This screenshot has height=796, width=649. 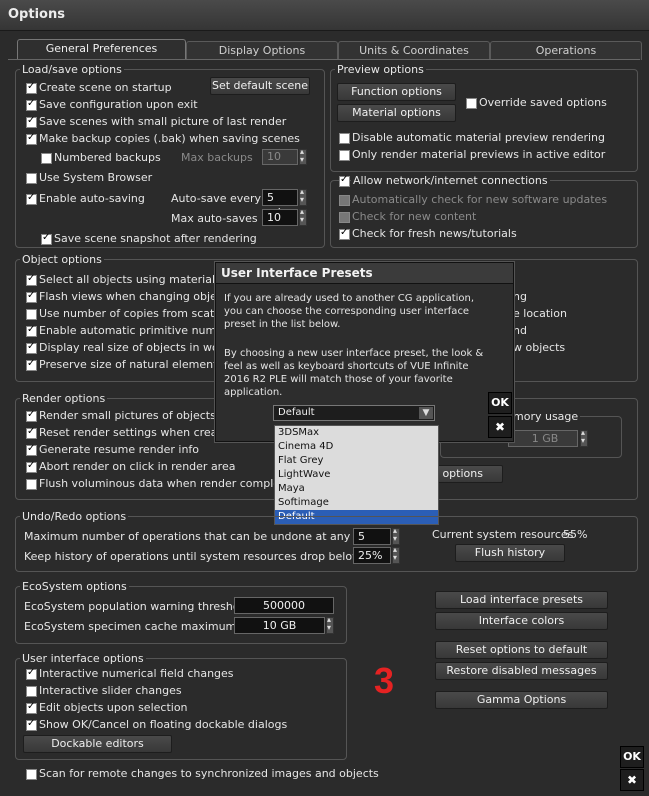 What do you see at coordinates (356, 447) in the screenshot?
I see `preset-option: Cinema 4D` at bounding box center [356, 447].